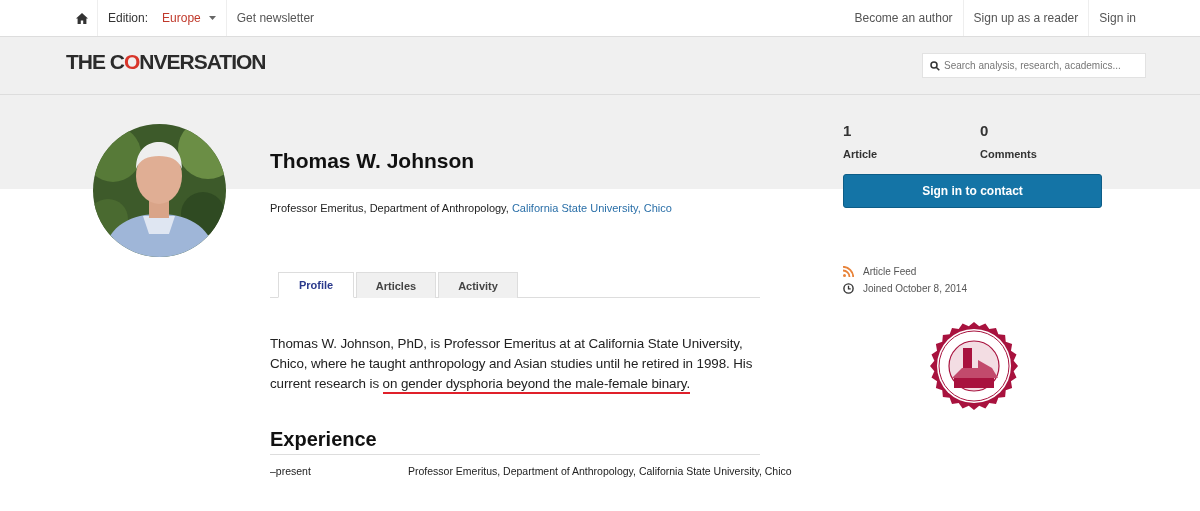 This screenshot has height=511, width=1200. Describe the element at coordinates (1117, 18) in the screenshot. I see `nav-link: Sign in` at that location.